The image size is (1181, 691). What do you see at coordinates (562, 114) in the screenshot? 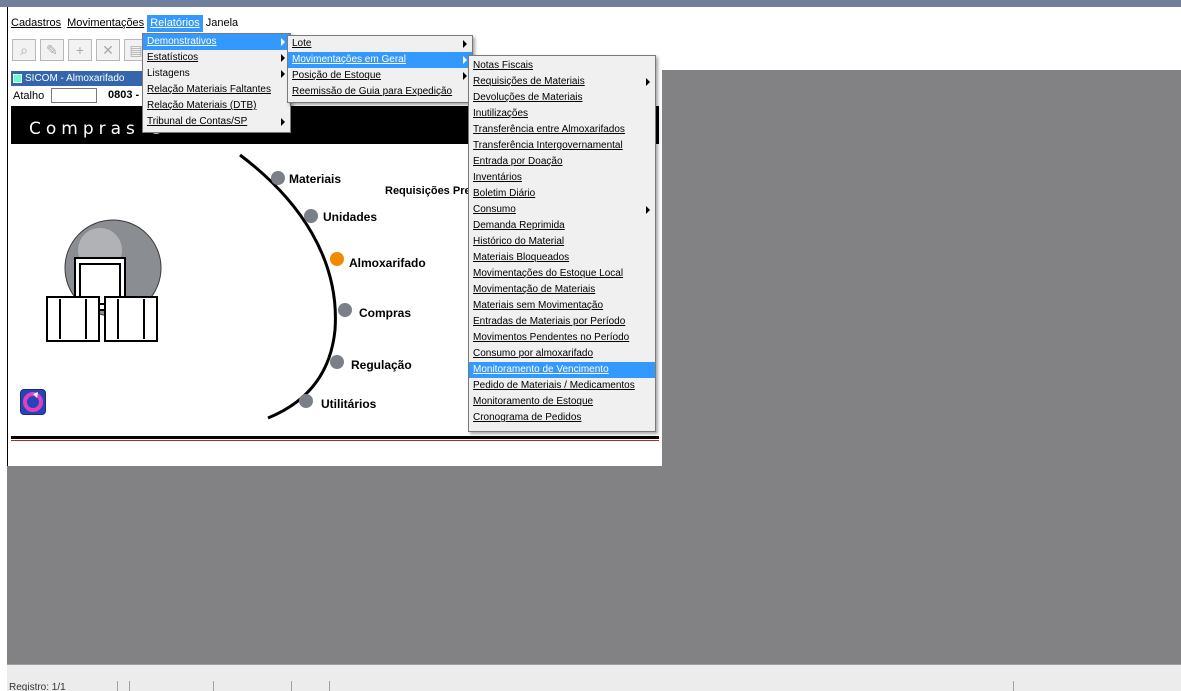
I see `menu-item-inutilizacoes: Inutilizações` at bounding box center [562, 114].